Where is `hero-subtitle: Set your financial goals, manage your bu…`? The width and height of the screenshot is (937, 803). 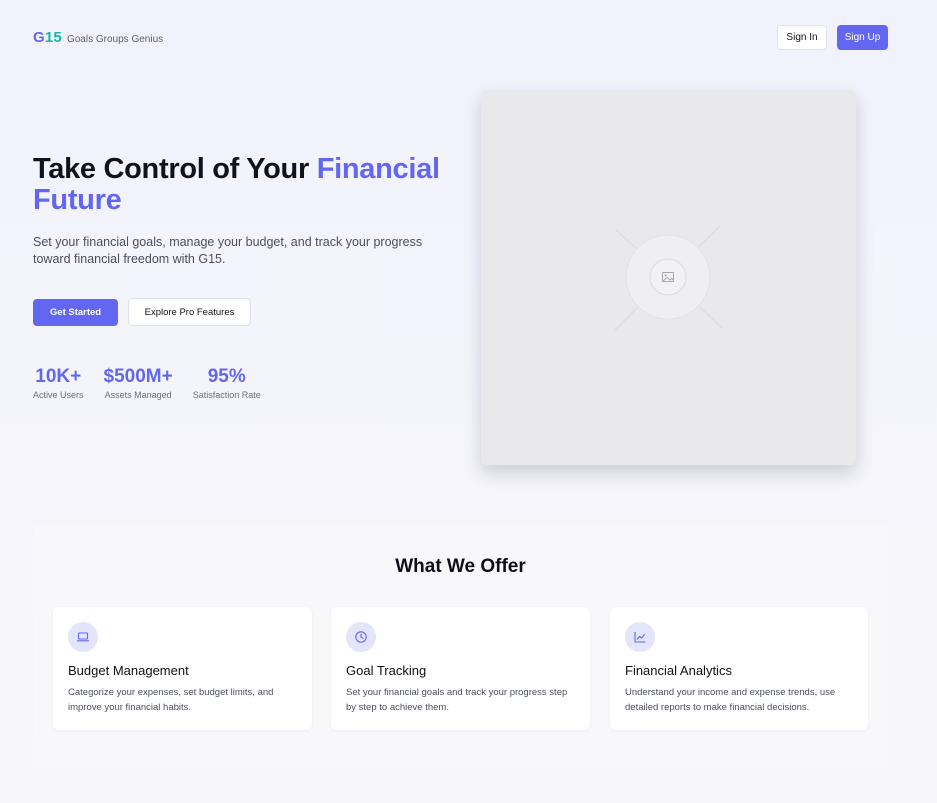
hero-subtitle: Set your financial goals, manage your bu… is located at coordinates (228, 250).